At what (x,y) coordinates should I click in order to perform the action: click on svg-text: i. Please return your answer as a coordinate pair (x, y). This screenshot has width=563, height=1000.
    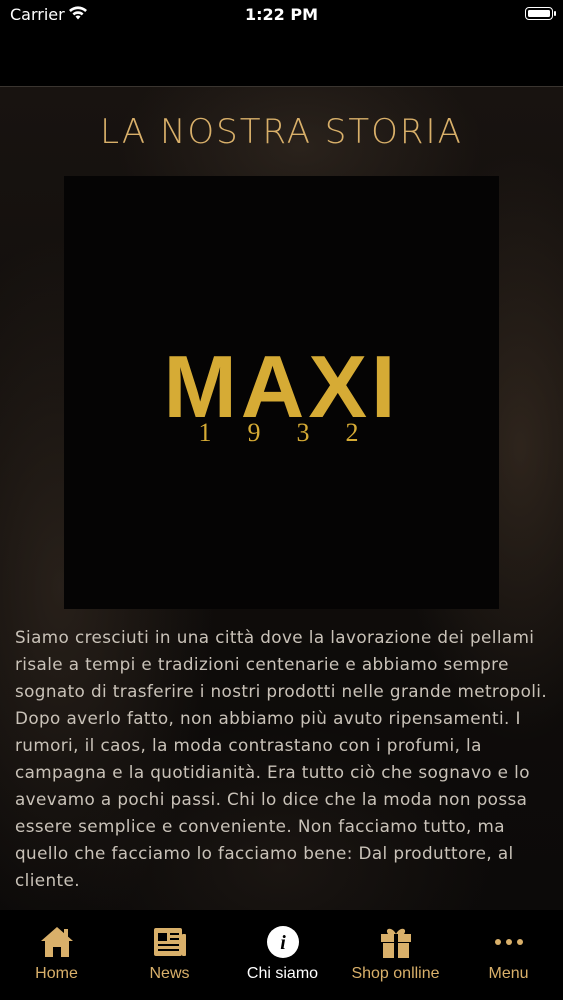
    Looking at the image, I should click on (283, 943).